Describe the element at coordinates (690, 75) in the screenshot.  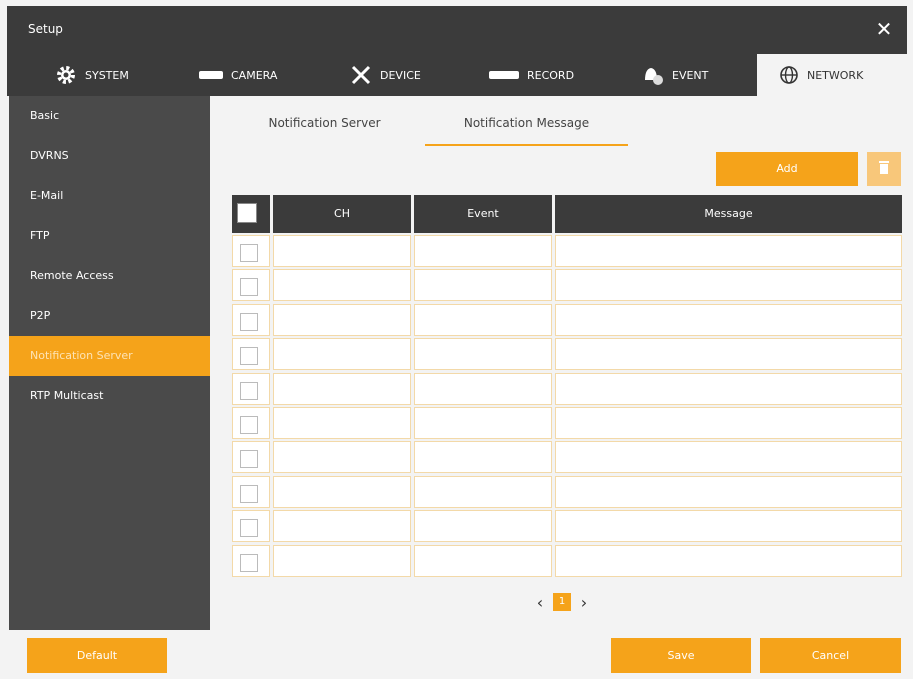
I see `tab-label: EVENT` at that location.